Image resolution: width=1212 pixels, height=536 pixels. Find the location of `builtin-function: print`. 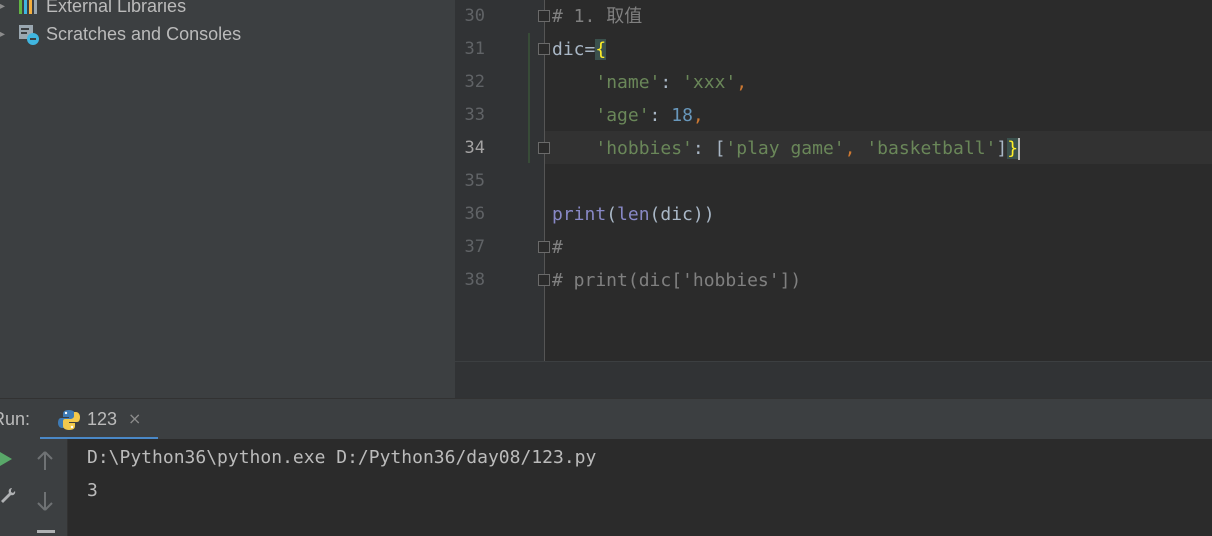

builtin-function: print is located at coordinates (579, 214).